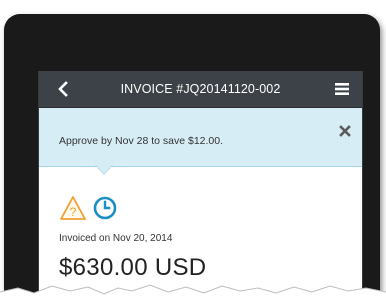 The width and height of the screenshot is (386, 304). I want to click on chevron-left-icon, so click(63, 89).